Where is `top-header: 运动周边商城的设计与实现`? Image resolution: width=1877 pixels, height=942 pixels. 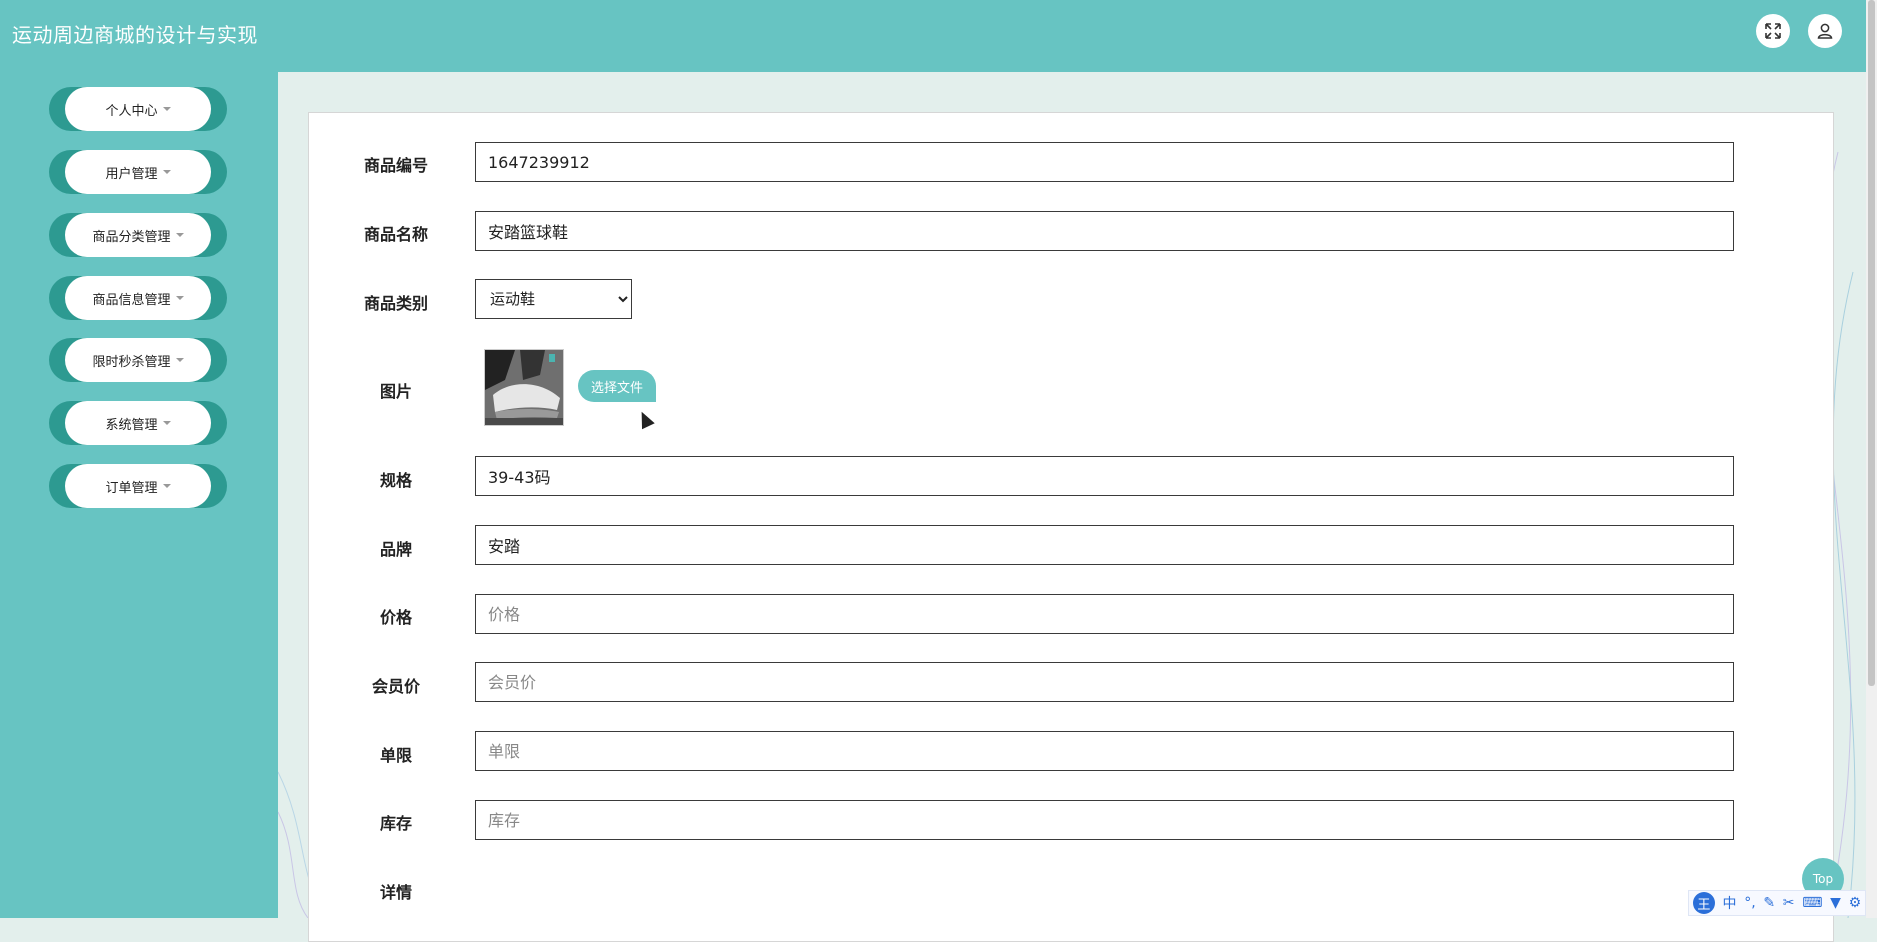 top-header: 运动周边商城的设计与实现 is located at coordinates (933, 36).